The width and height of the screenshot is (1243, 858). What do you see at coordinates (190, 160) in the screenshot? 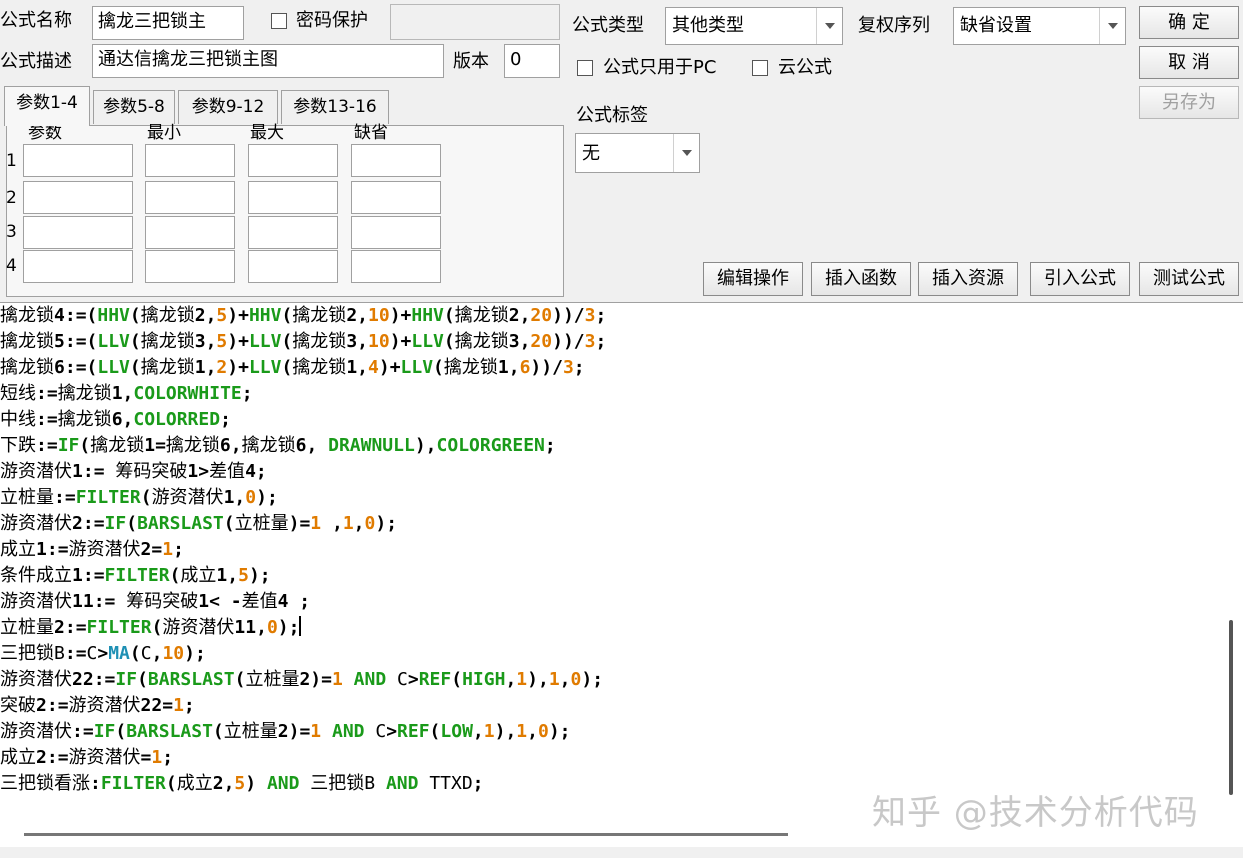
I see `param-1-min` at bounding box center [190, 160].